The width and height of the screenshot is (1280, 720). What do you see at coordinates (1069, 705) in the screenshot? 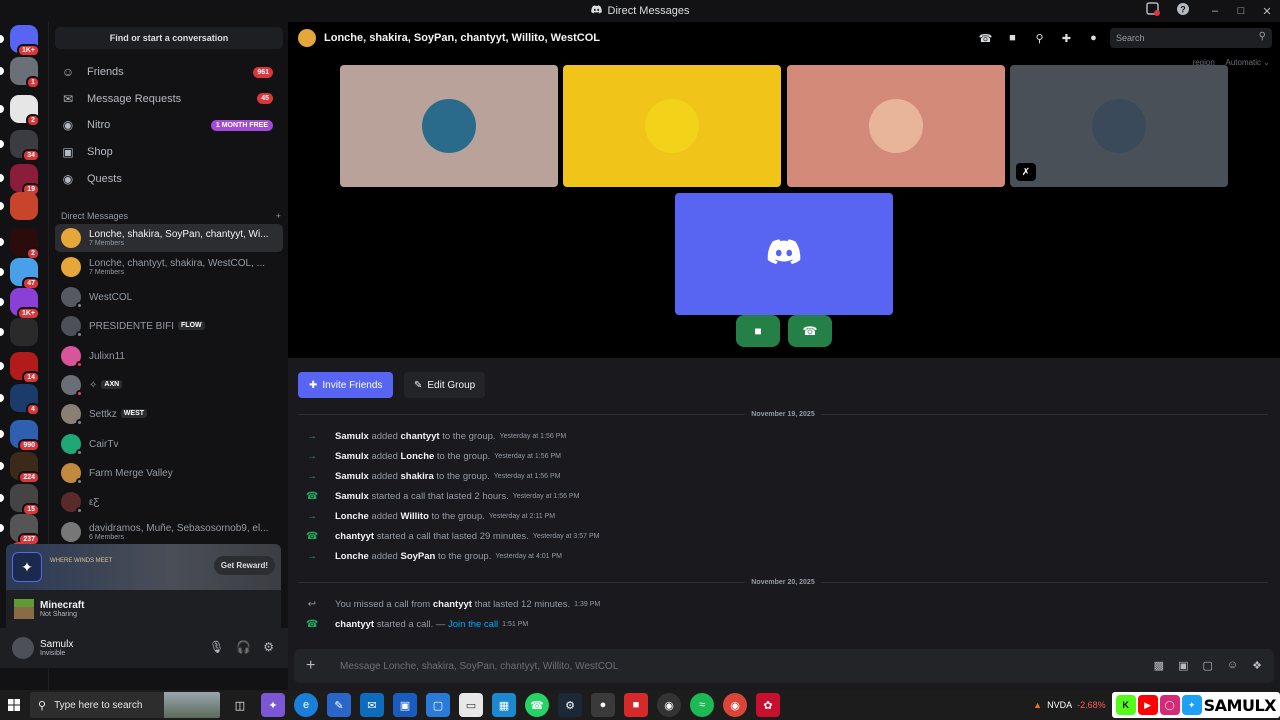
I see `stock-widget: ▲ NVDA -2.68%` at bounding box center [1069, 705].